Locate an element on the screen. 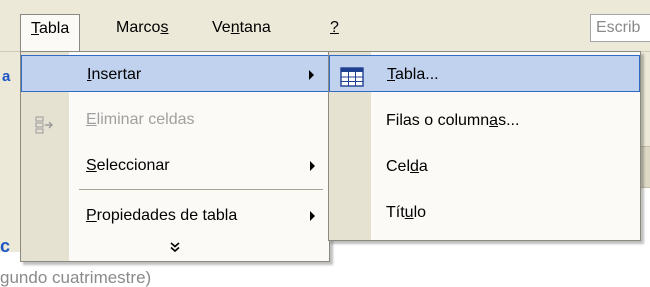 This screenshot has width=650, height=287. document-text: gundo cuatrimestre) is located at coordinates (76, 277).